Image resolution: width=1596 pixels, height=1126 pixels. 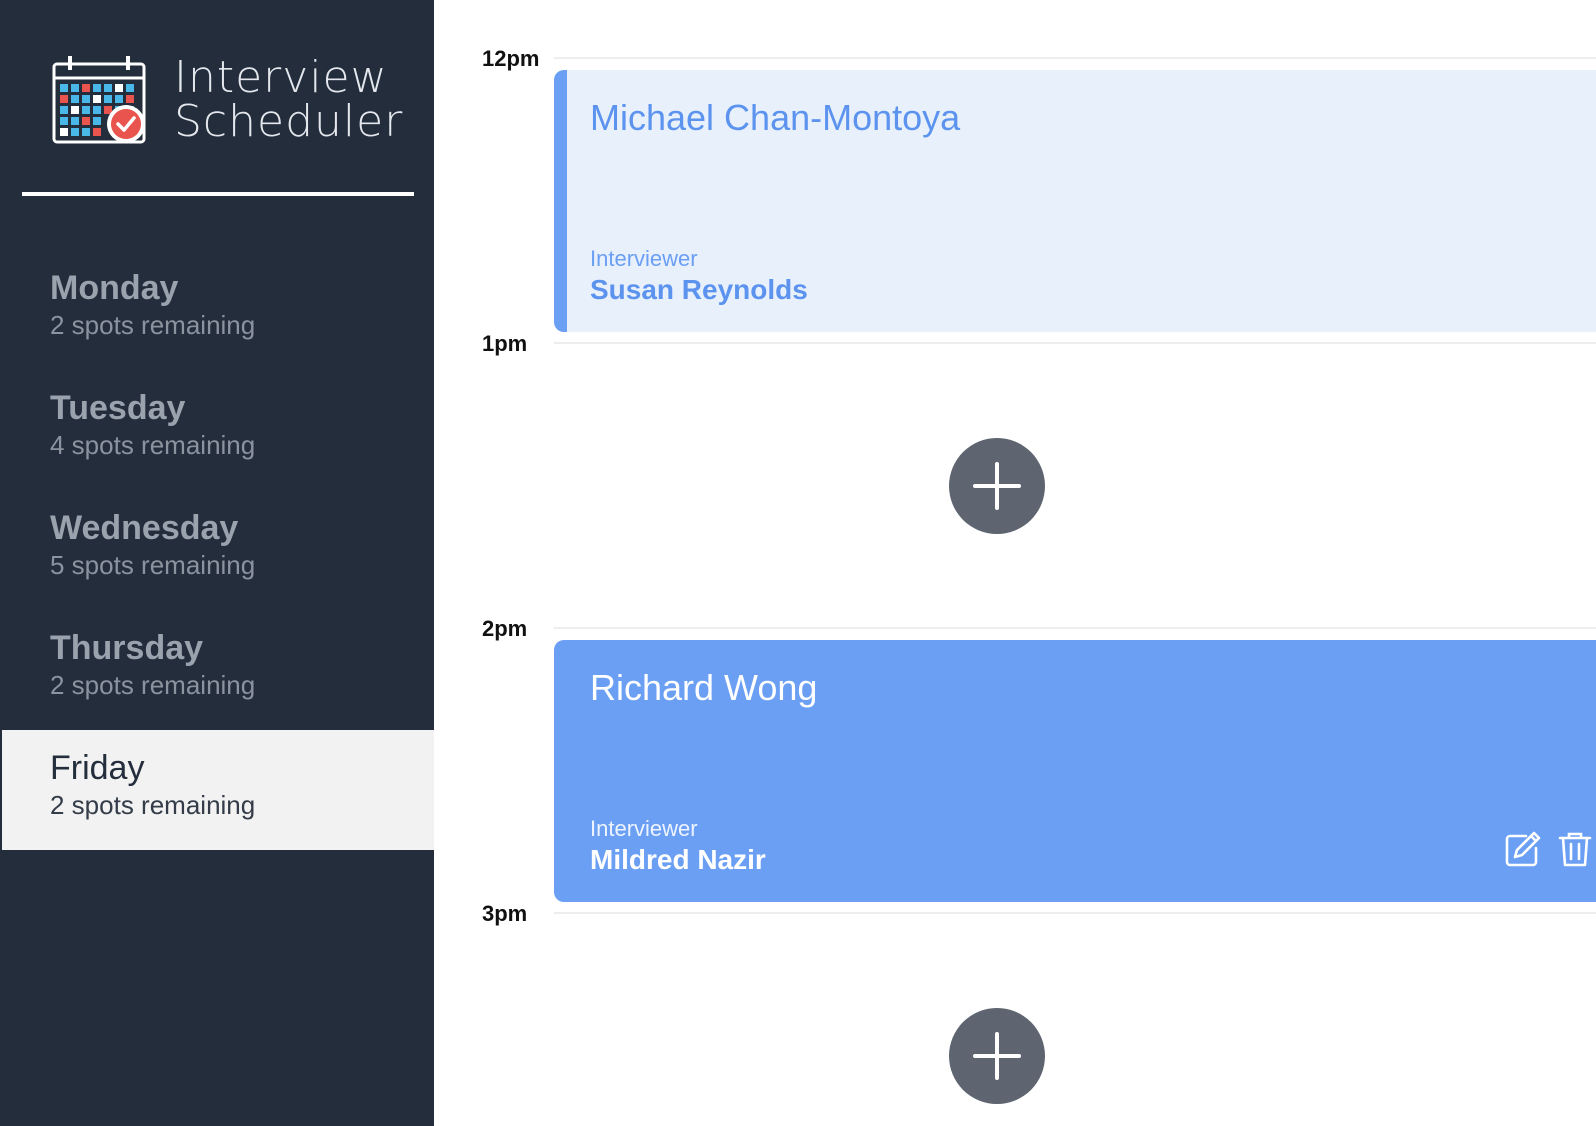 I want to click on interviewer-name: Mildred Nazir, so click(x=678, y=859).